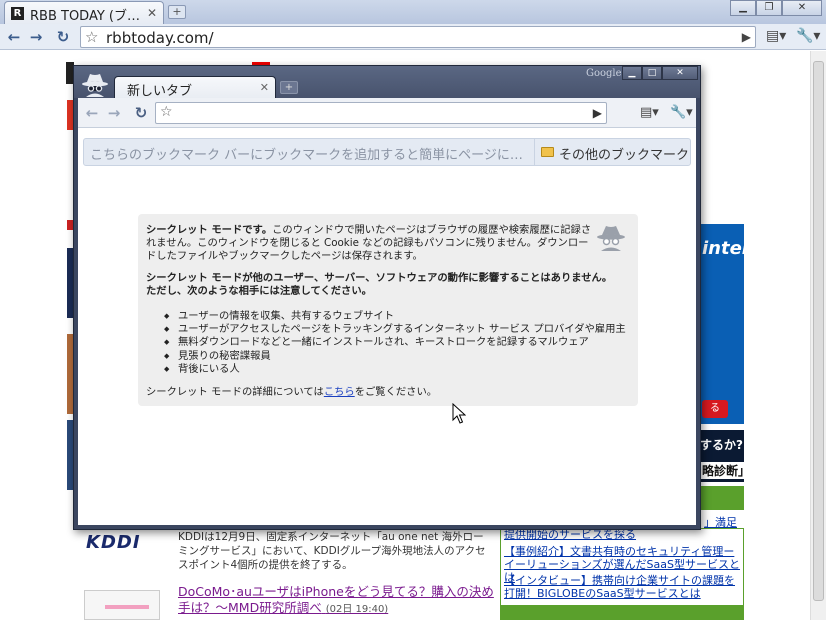 Image resolution: width=826 pixels, height=620 pixels. I want to click on address-bar: ☆ ▶, so click(381, 113).